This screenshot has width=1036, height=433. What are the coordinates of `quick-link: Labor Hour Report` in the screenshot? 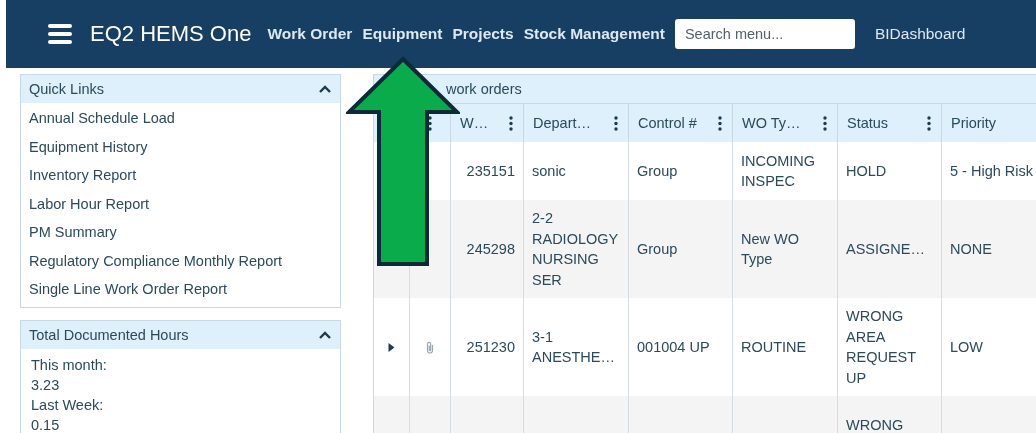 It's located at (184, 203).